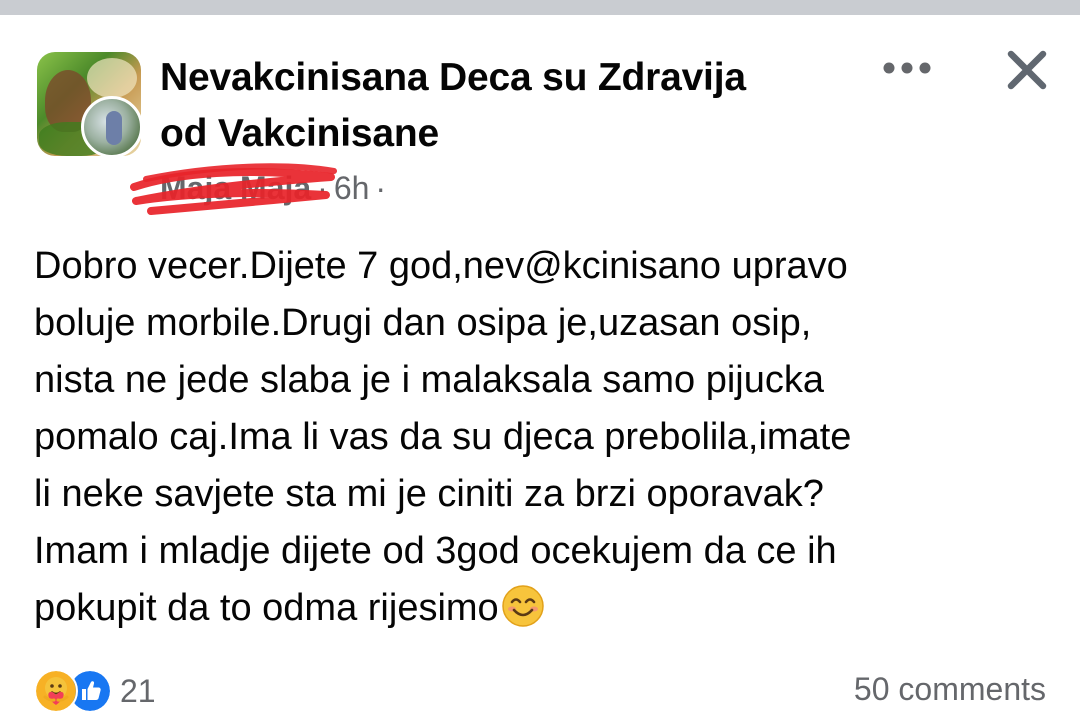 This screenshot has height=727, width=1080. Describe the element at coordinates (950, 689) in the screenshot. I see `comments-count: 50 comments` at that location.